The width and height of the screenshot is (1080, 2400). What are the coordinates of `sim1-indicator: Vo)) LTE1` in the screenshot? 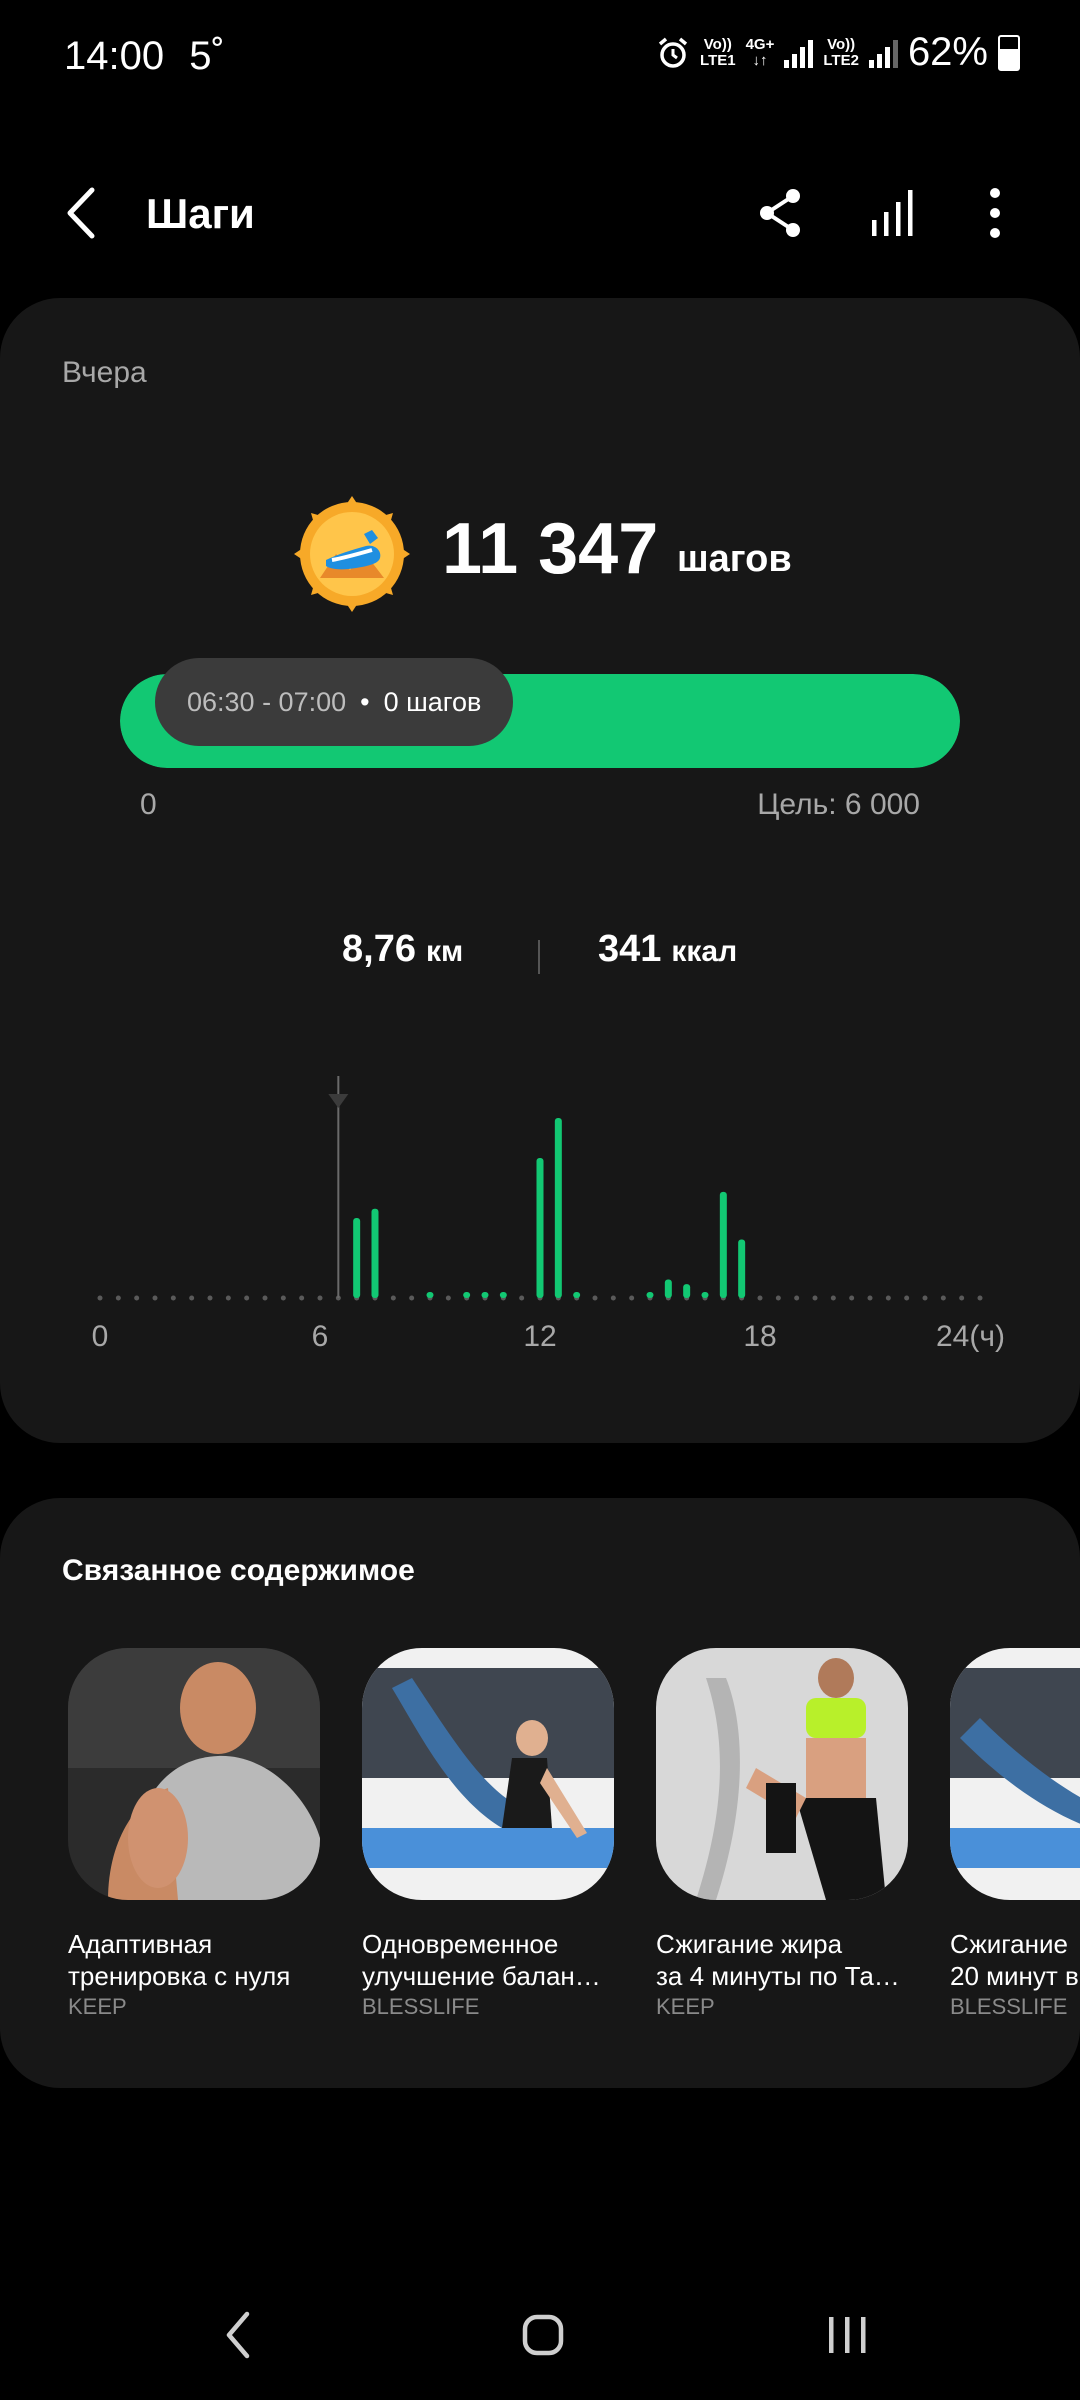 It's located at (718, 52).